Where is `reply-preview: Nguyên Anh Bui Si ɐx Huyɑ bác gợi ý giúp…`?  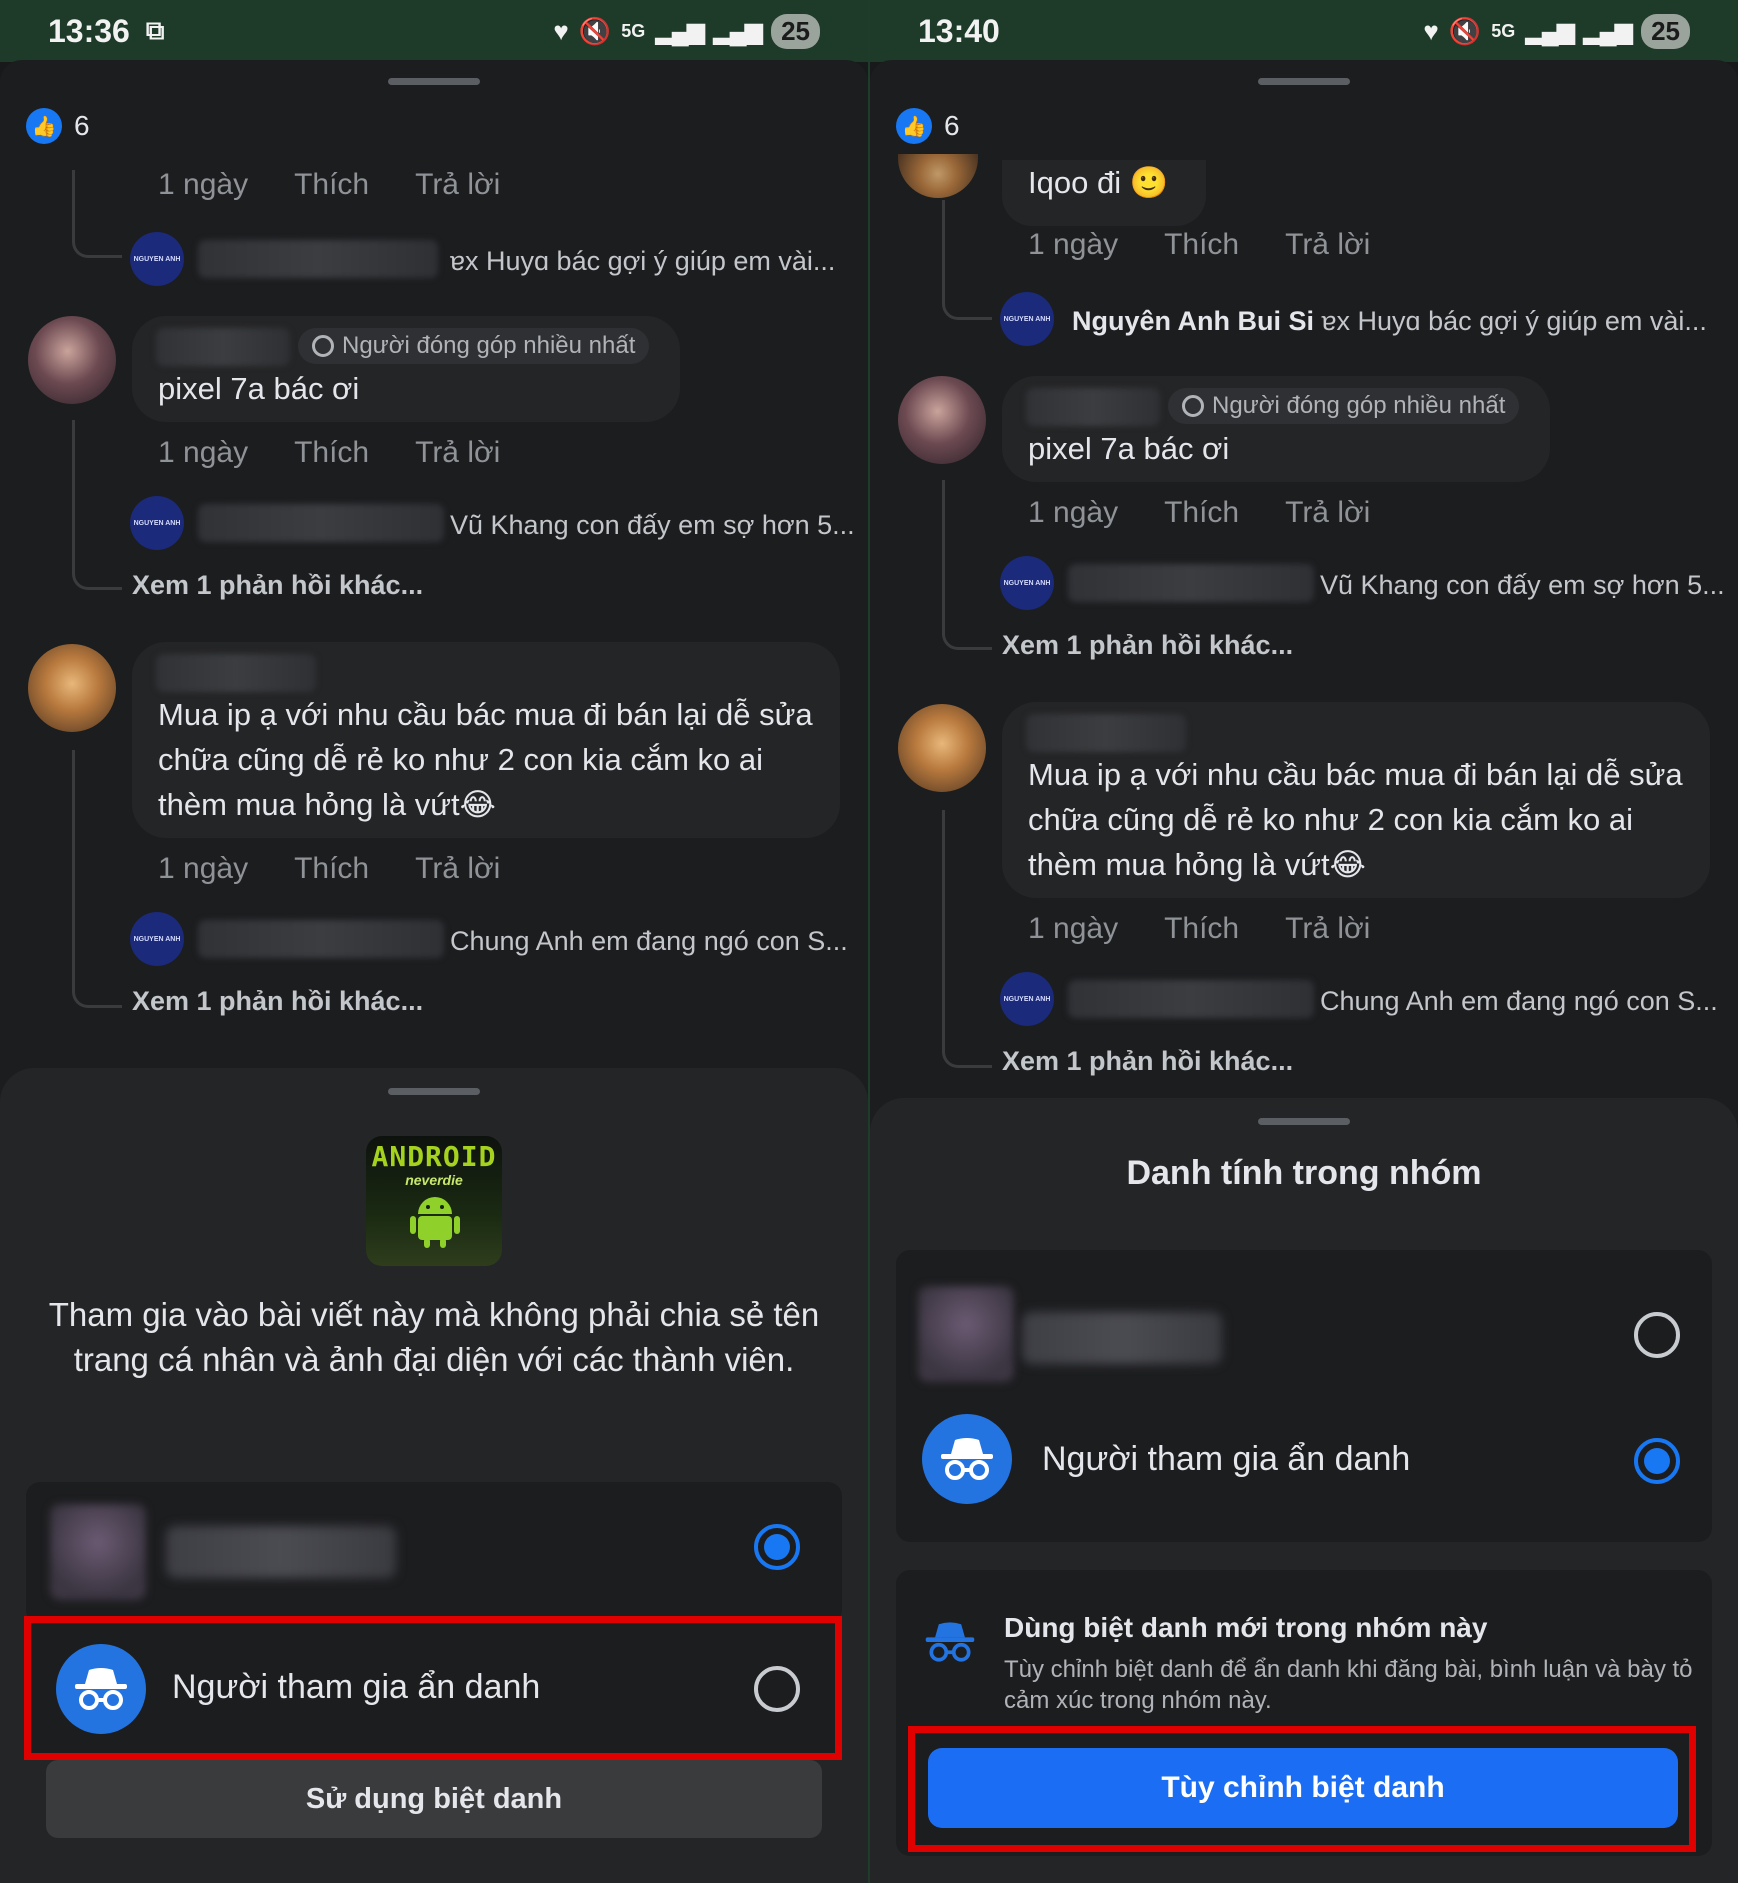
reply-preview: Nguyên Anh Bui Si ɐx Huyɑ bác gợi ý giúp… is located at coordinates (1389, 321).